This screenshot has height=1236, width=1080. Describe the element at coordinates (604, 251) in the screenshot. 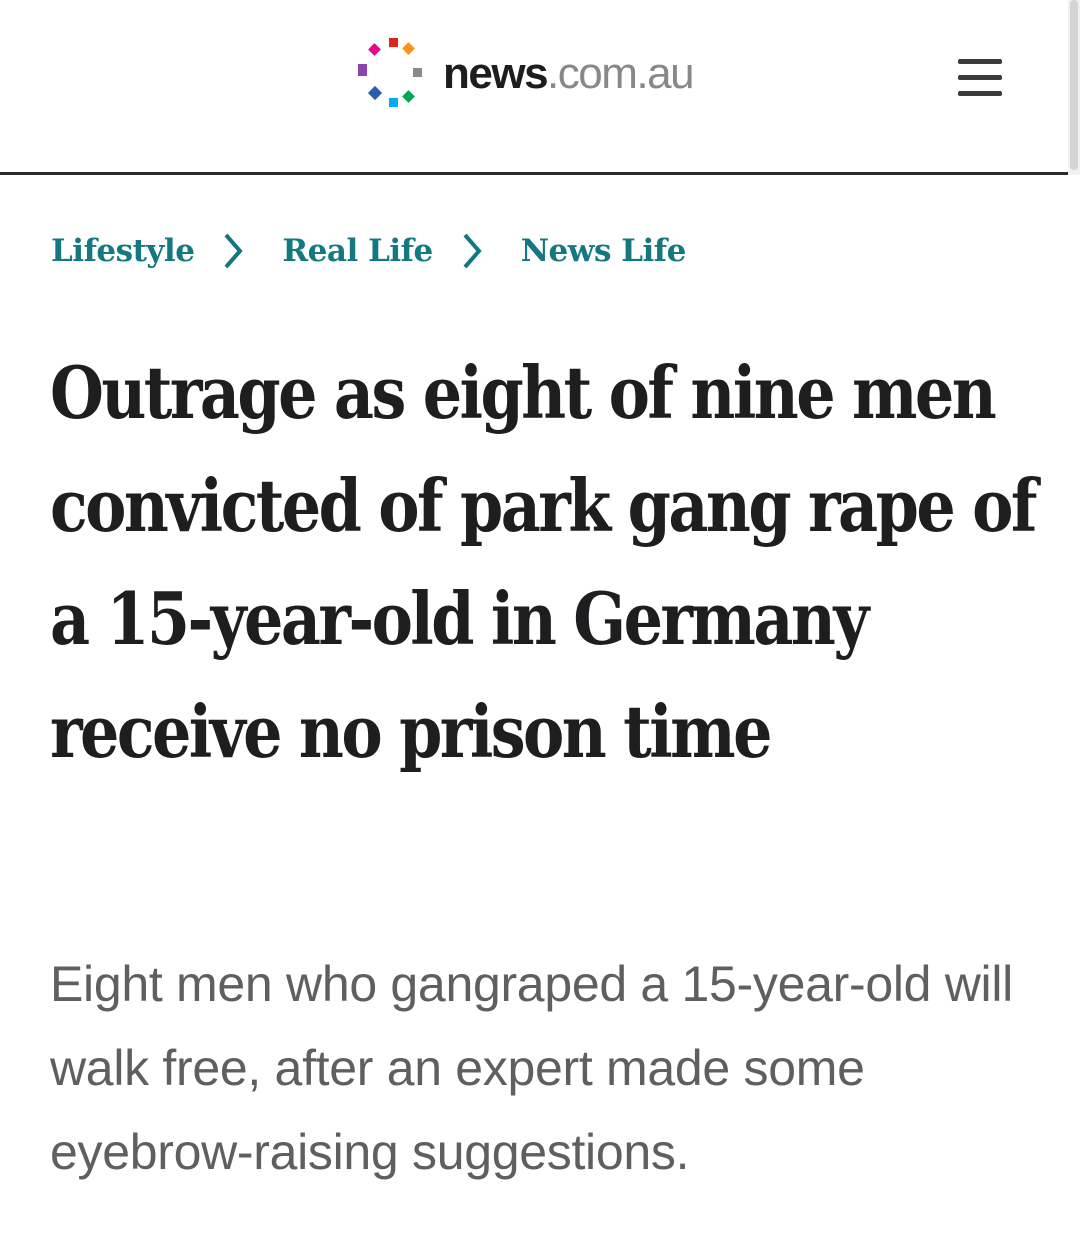

I see `breadcrumb-item-news-life: News Life` at that location.